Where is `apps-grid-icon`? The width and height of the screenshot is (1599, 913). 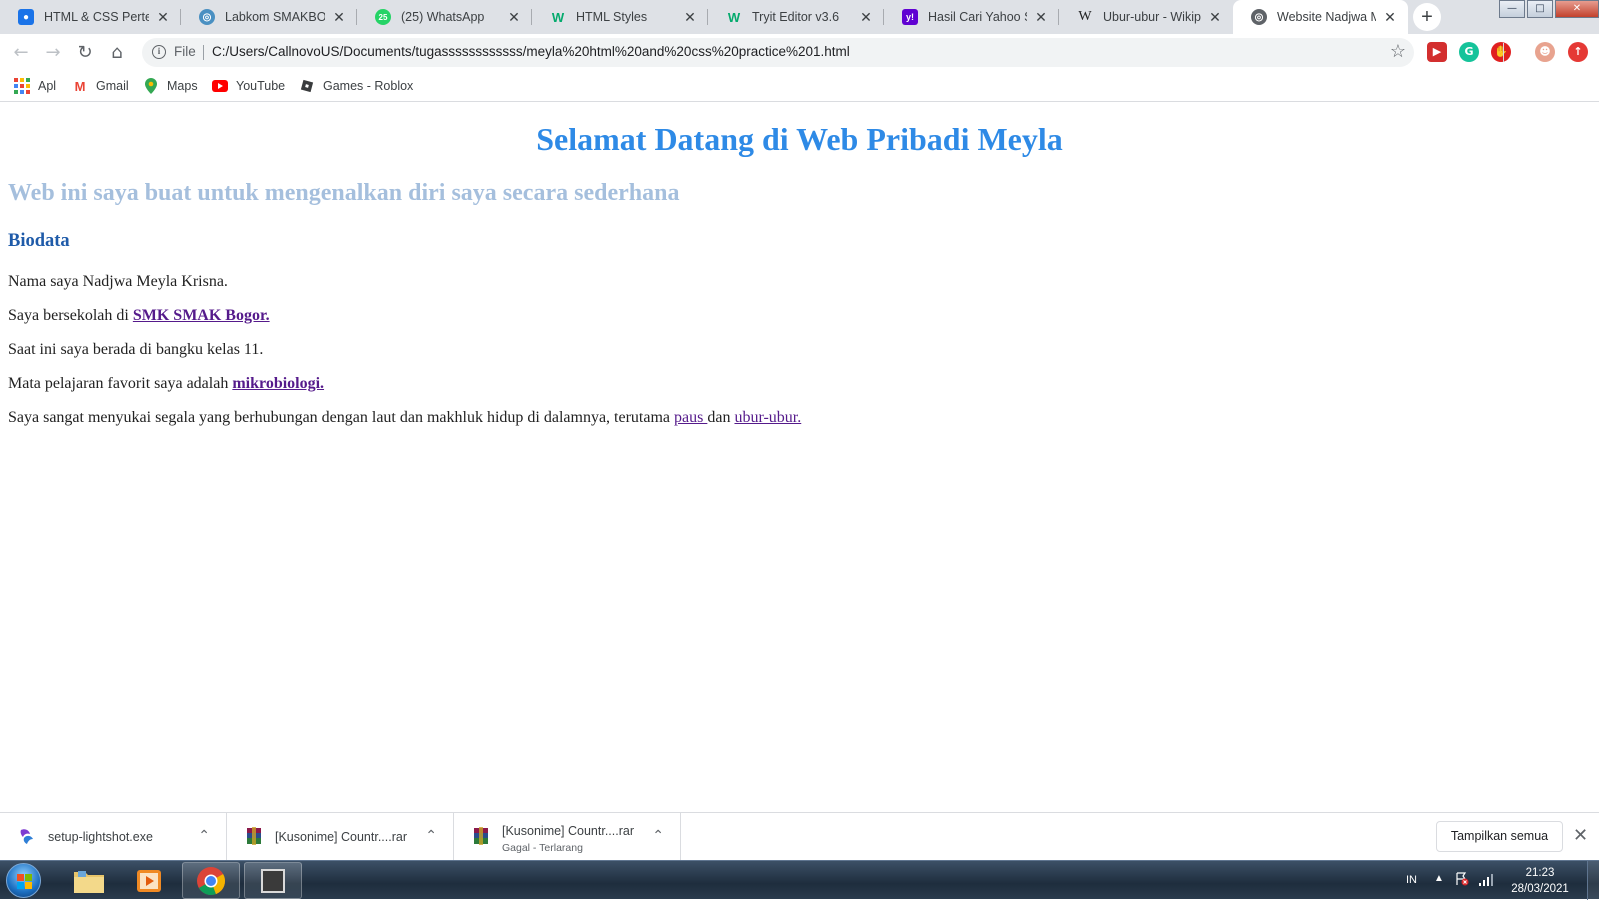 apps-grid-icon is located at coordinates (22, 86).